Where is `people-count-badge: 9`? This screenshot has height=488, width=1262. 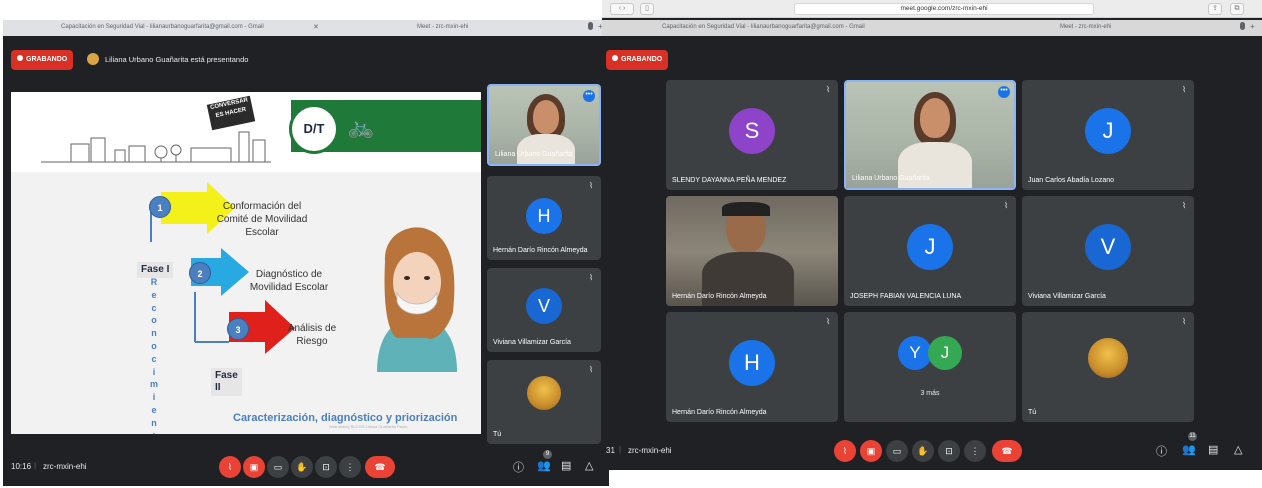
people-count-badge: 9 is located at coordinates (547, 454).